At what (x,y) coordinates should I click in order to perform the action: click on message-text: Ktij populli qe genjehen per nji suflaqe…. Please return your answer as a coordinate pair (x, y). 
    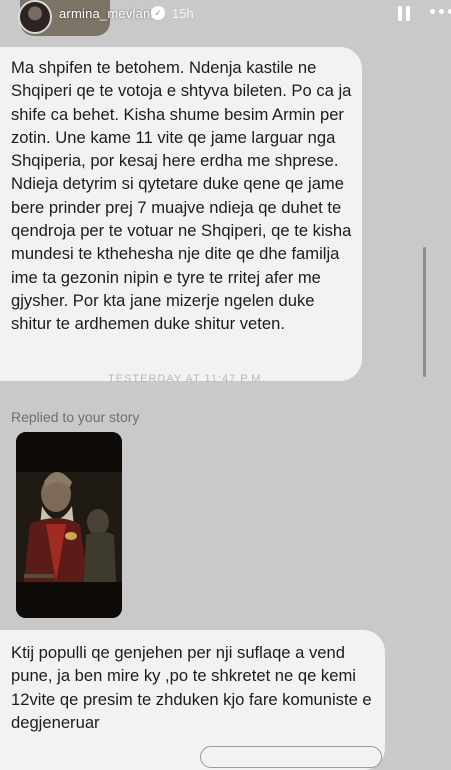
    Looking at the image, I should click on (191, 687).